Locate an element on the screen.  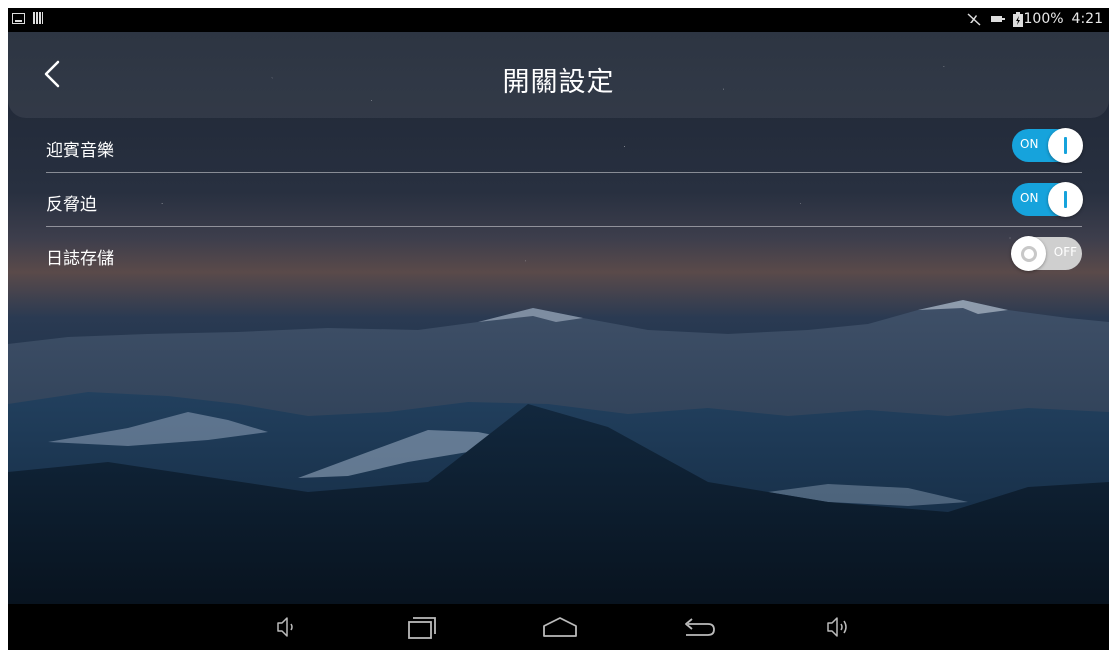
recent-apps-button is located at coordinates (423, 627).